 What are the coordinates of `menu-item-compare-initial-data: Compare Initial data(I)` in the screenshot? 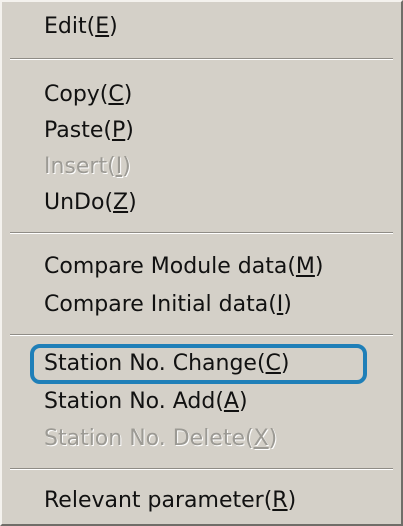 It's located at (168, 305).